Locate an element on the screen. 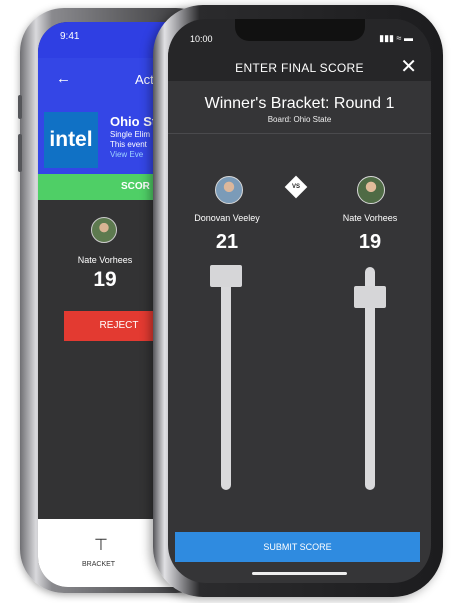 Image resolution: width=452 pixels, height=603 pixels. nav-title: Act is located at coordinates (144, 79).